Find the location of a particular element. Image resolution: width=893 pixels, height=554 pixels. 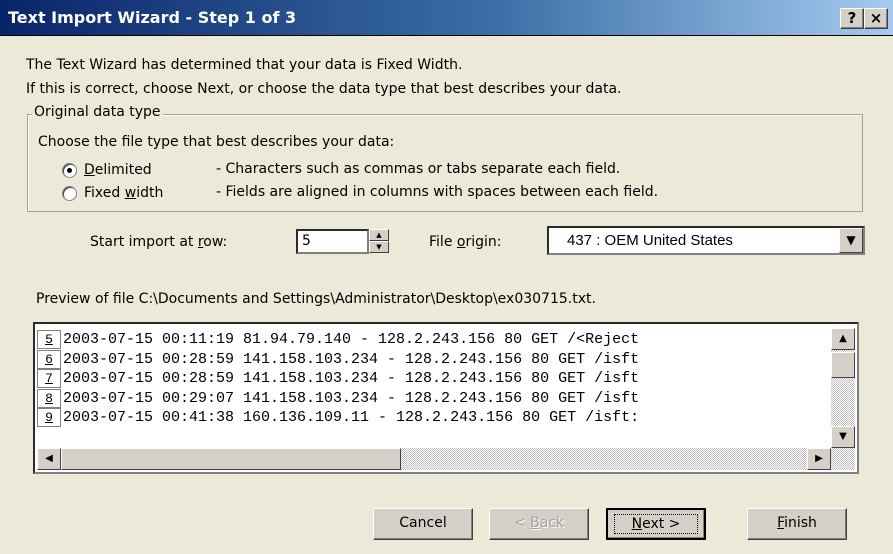

start-row-label: Start import at row: is located at coordinates (159, 242).